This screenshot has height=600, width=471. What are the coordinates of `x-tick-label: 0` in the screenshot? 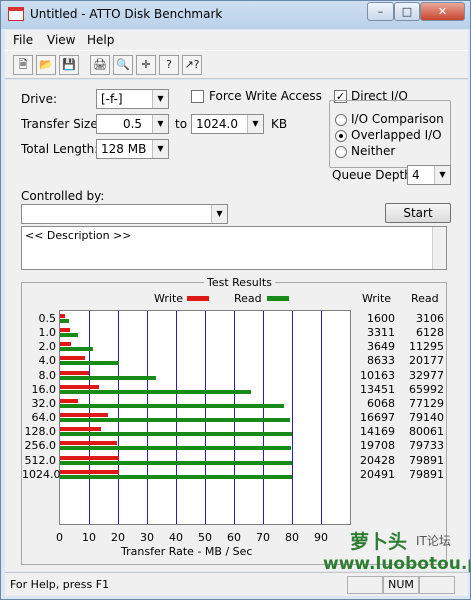 It's located at (59, 537).